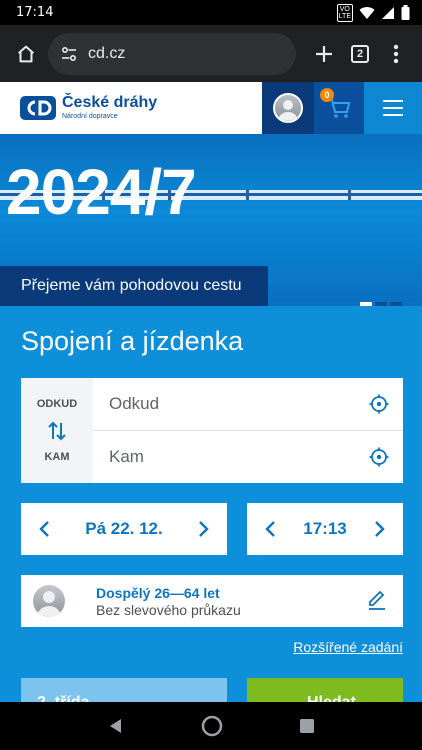 This screenshot has width=422, height=750. Describe the element at coordinates (90, 116) in the screenshot. I see `brand-tagline: Národní dopravce` at that location.